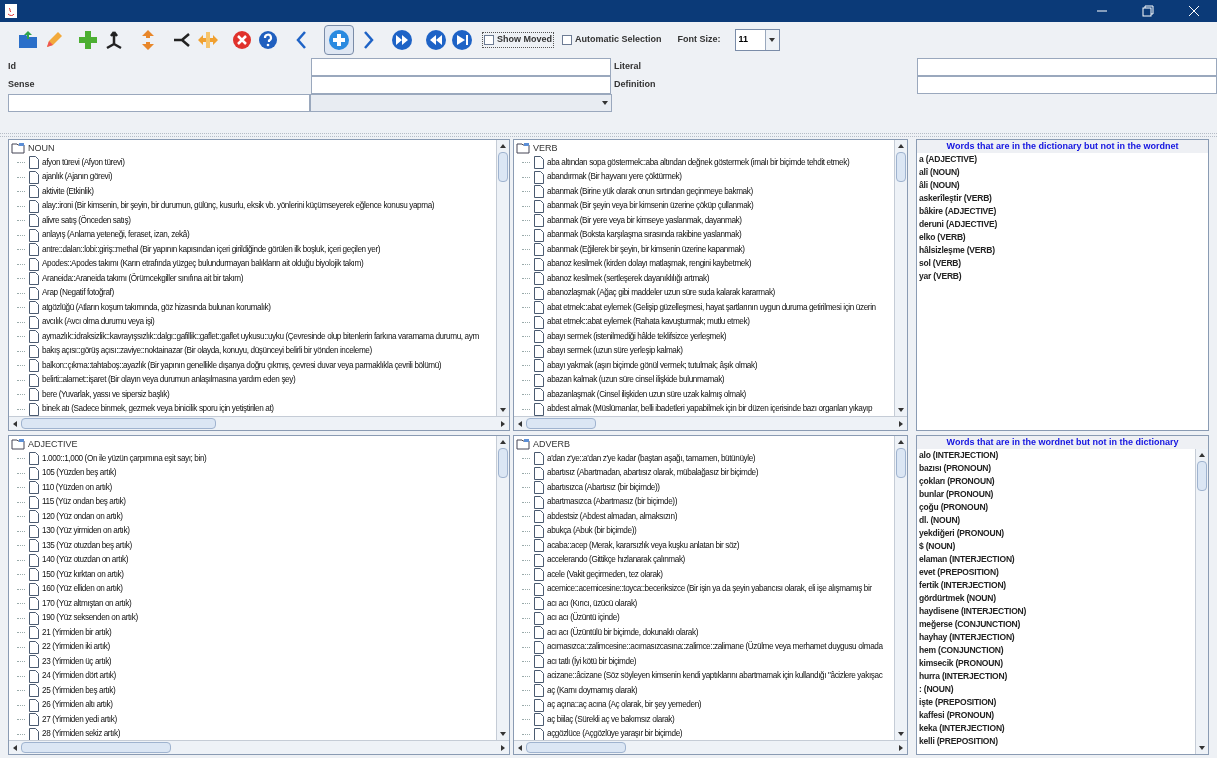 The image size is (1217, 758). What do you see at coordinates (53, 444) in the screenshot?
I see `tree-root: ADJECTIVE` at bounding box center [53, 444].